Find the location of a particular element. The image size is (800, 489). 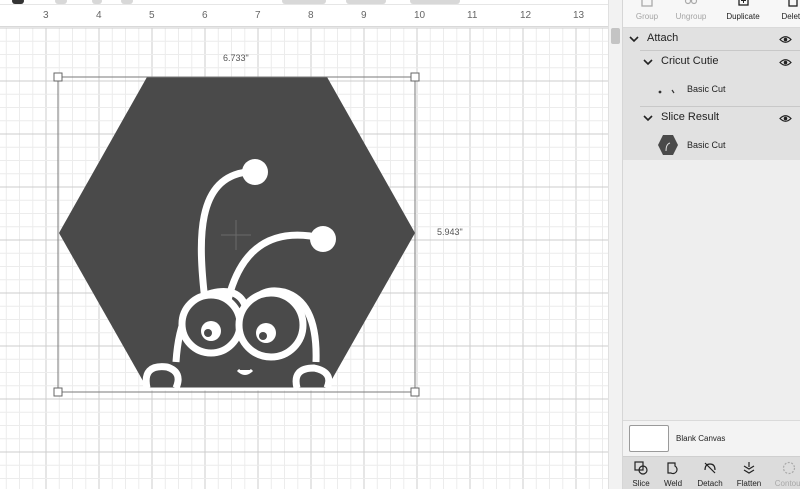

resize-handle-top-left is located at coordinates (58, 77).